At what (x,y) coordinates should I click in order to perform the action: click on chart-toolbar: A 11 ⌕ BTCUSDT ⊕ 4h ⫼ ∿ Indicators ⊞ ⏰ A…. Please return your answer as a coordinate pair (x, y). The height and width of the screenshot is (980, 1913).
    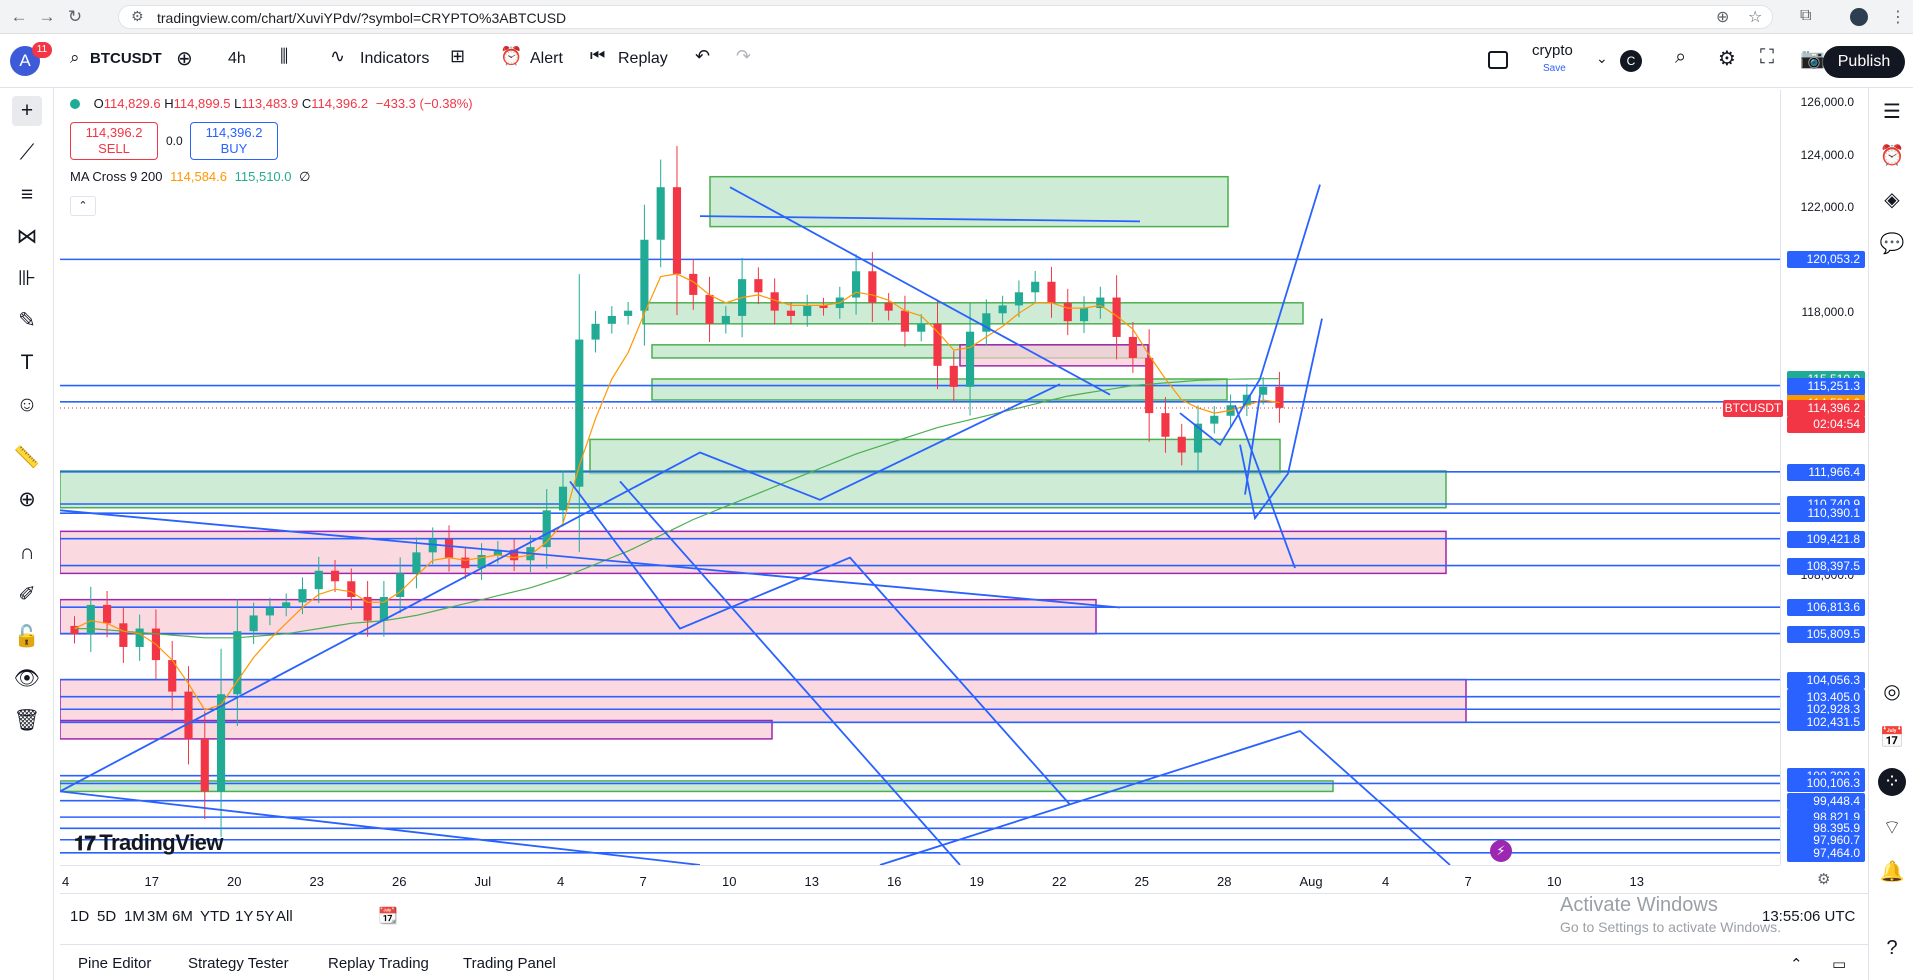
    Looking at the image, I should click on (956, 61).